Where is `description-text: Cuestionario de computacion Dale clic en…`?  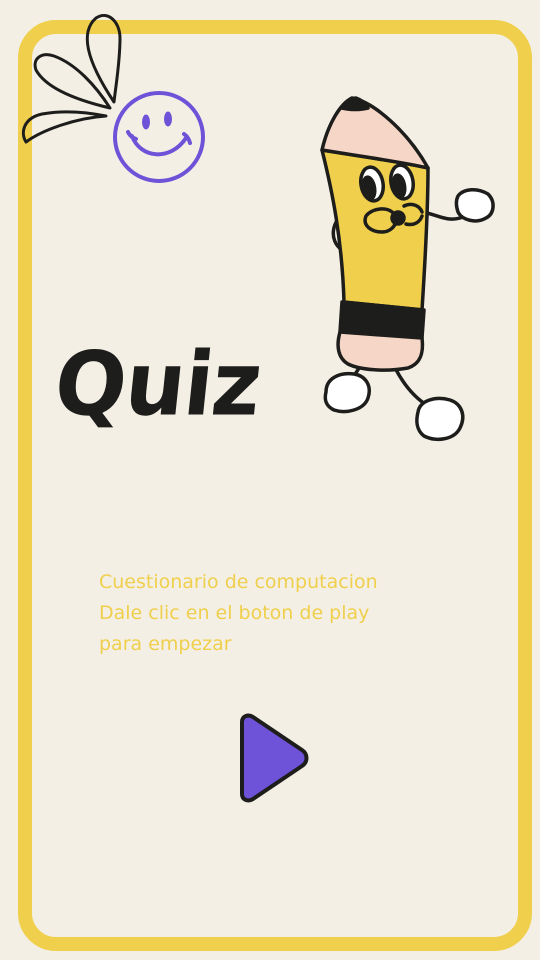
description-text: Cuestionario de computacion Dale clic en… is located at coordinates (279, 613).